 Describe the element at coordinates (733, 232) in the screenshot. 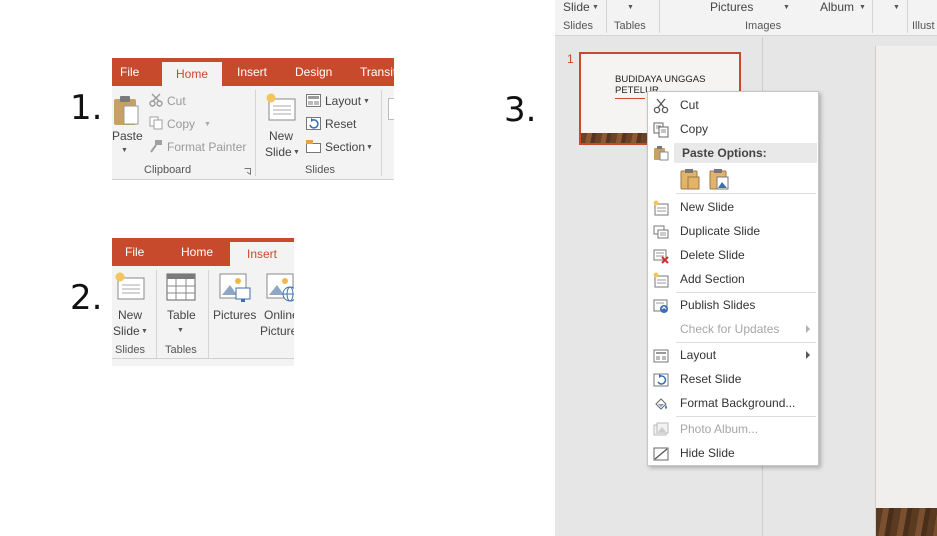

I see `menu-item-duplicate-slide: Duplicate Slide` at that location.